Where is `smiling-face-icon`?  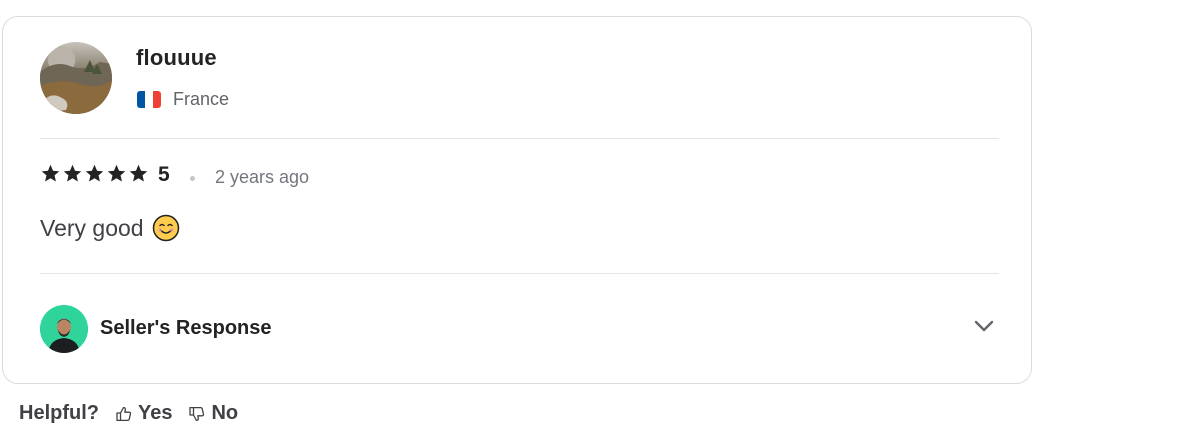
smiling-face-icon is located at coordinates (165, 228).